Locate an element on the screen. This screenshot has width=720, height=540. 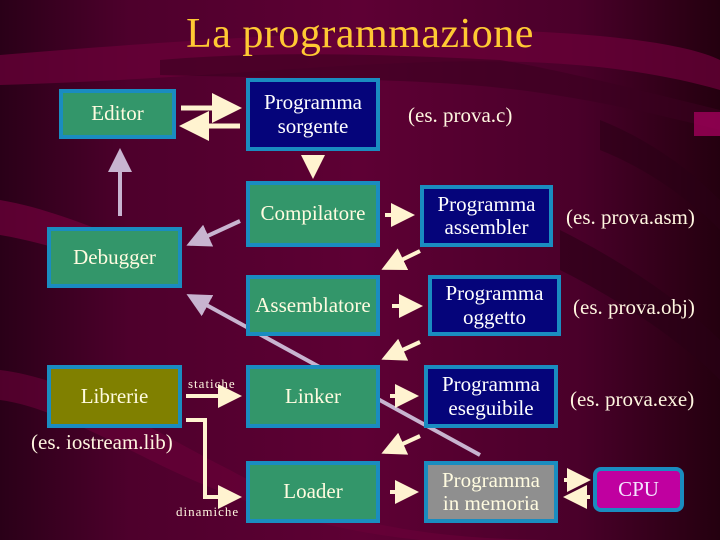
assemblatore-label: Assemblatore is located at coordinates (313, 304).